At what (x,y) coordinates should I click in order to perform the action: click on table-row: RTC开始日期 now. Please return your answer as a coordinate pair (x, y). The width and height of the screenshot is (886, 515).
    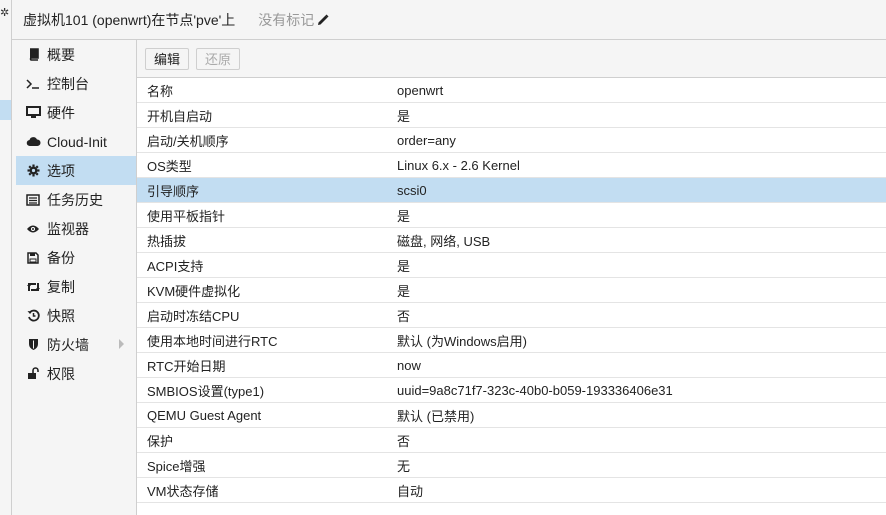
    Looking at the image, I should click on (511, 365).